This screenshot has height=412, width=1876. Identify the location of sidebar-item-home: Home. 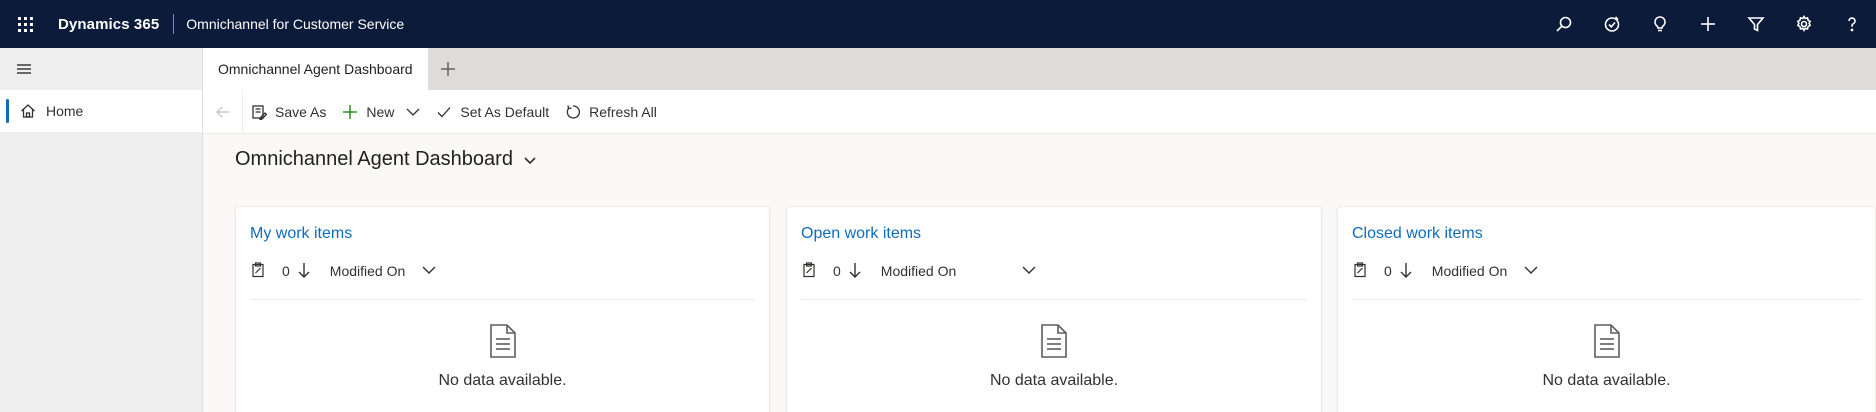
(101, 111).